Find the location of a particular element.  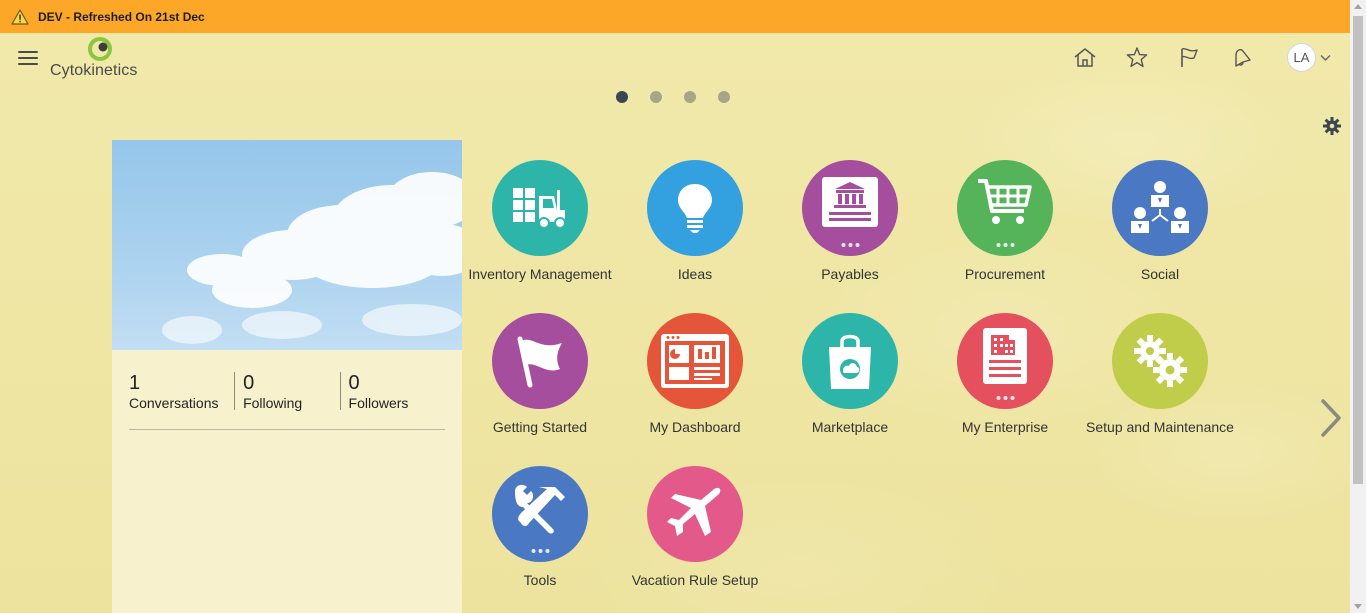

forklift-icon is located at coordinates (539, 208).